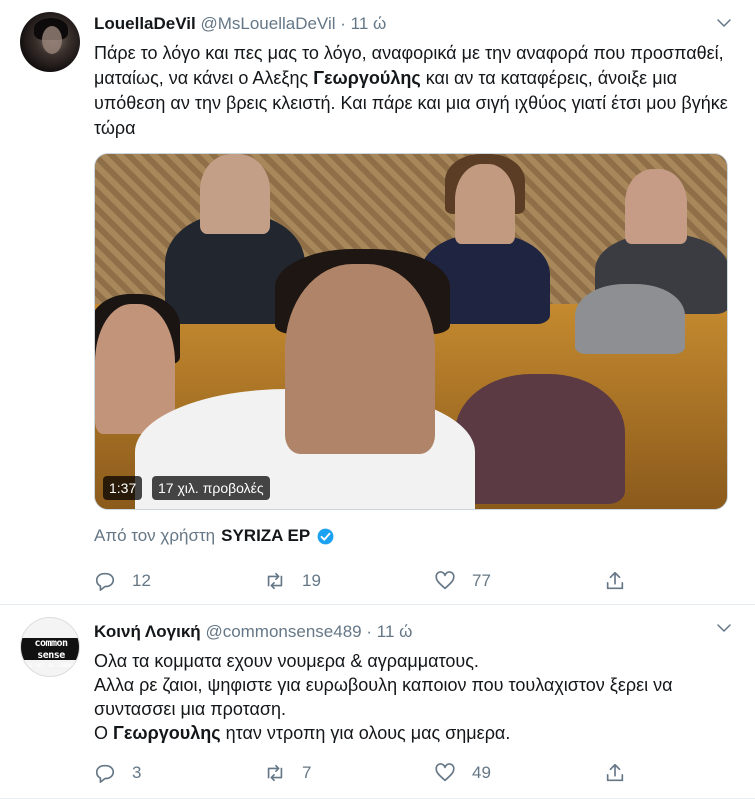 This screenshot has width=755, height=799. What do you see at coordinates (349, 773) in the screenshot?
I see `retweet-button: 7` at bounding box center [349, 773].